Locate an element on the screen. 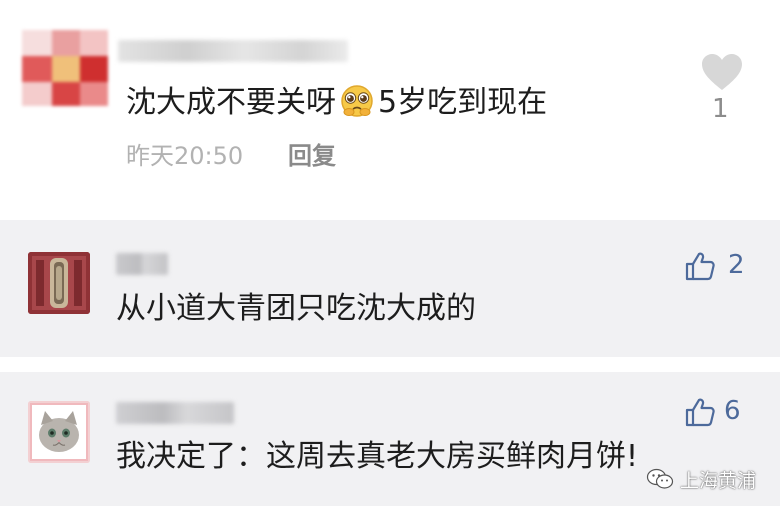  divider is located at coordinates (390, 364).